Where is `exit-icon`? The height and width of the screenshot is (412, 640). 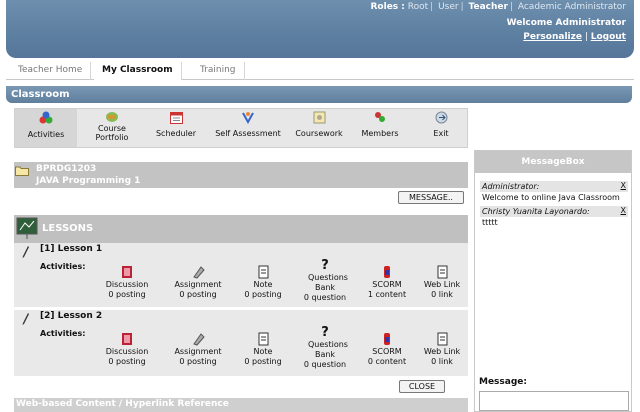
exit-icon is located at coordinates (441, 117).